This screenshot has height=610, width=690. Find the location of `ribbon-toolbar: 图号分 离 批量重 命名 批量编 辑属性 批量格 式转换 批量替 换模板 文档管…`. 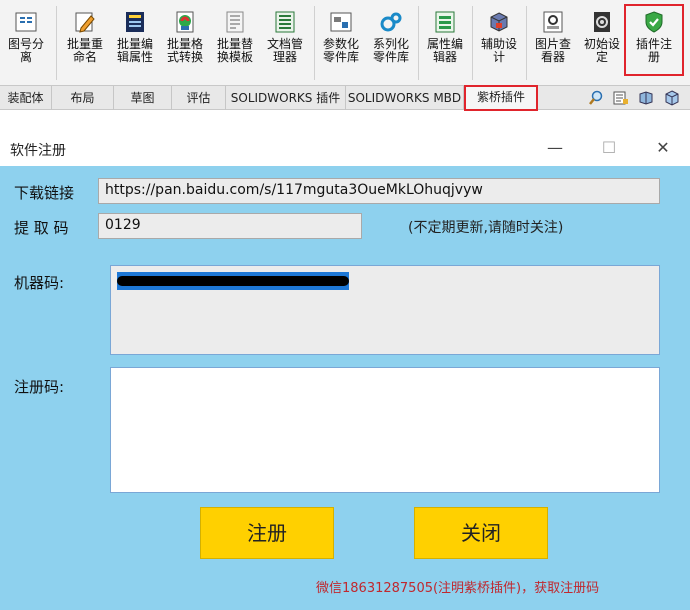

ribbon-toolbar: 图号分 离 批量重 命名 批量编 辑属性 批量格 式转换 批量替 换模板 文档管… is located at coordinates (345, 43).